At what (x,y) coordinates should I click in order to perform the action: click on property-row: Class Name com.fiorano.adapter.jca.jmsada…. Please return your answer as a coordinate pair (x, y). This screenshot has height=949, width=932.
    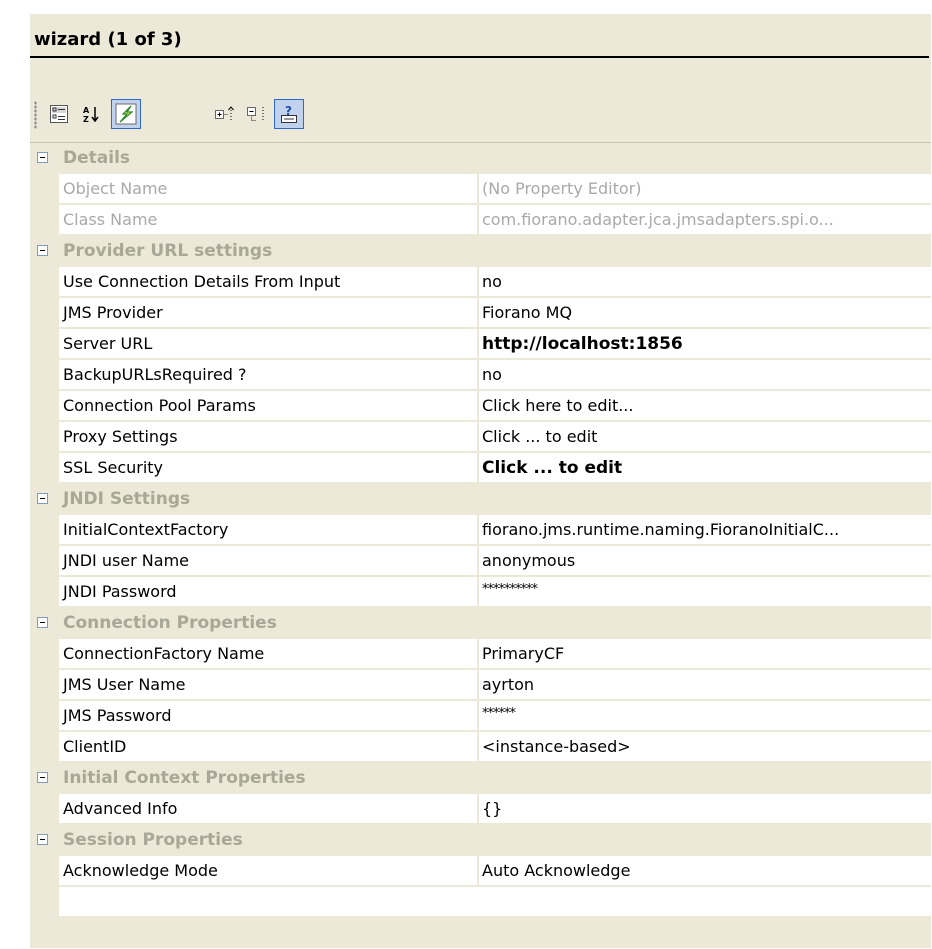
    Looking at the image, I should click on (480, 220).